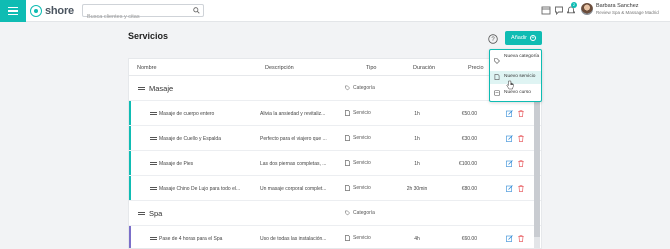  Describe the element at coordinates (467, 164) in the screenshot. I see `service-price: €100.00` at that location.